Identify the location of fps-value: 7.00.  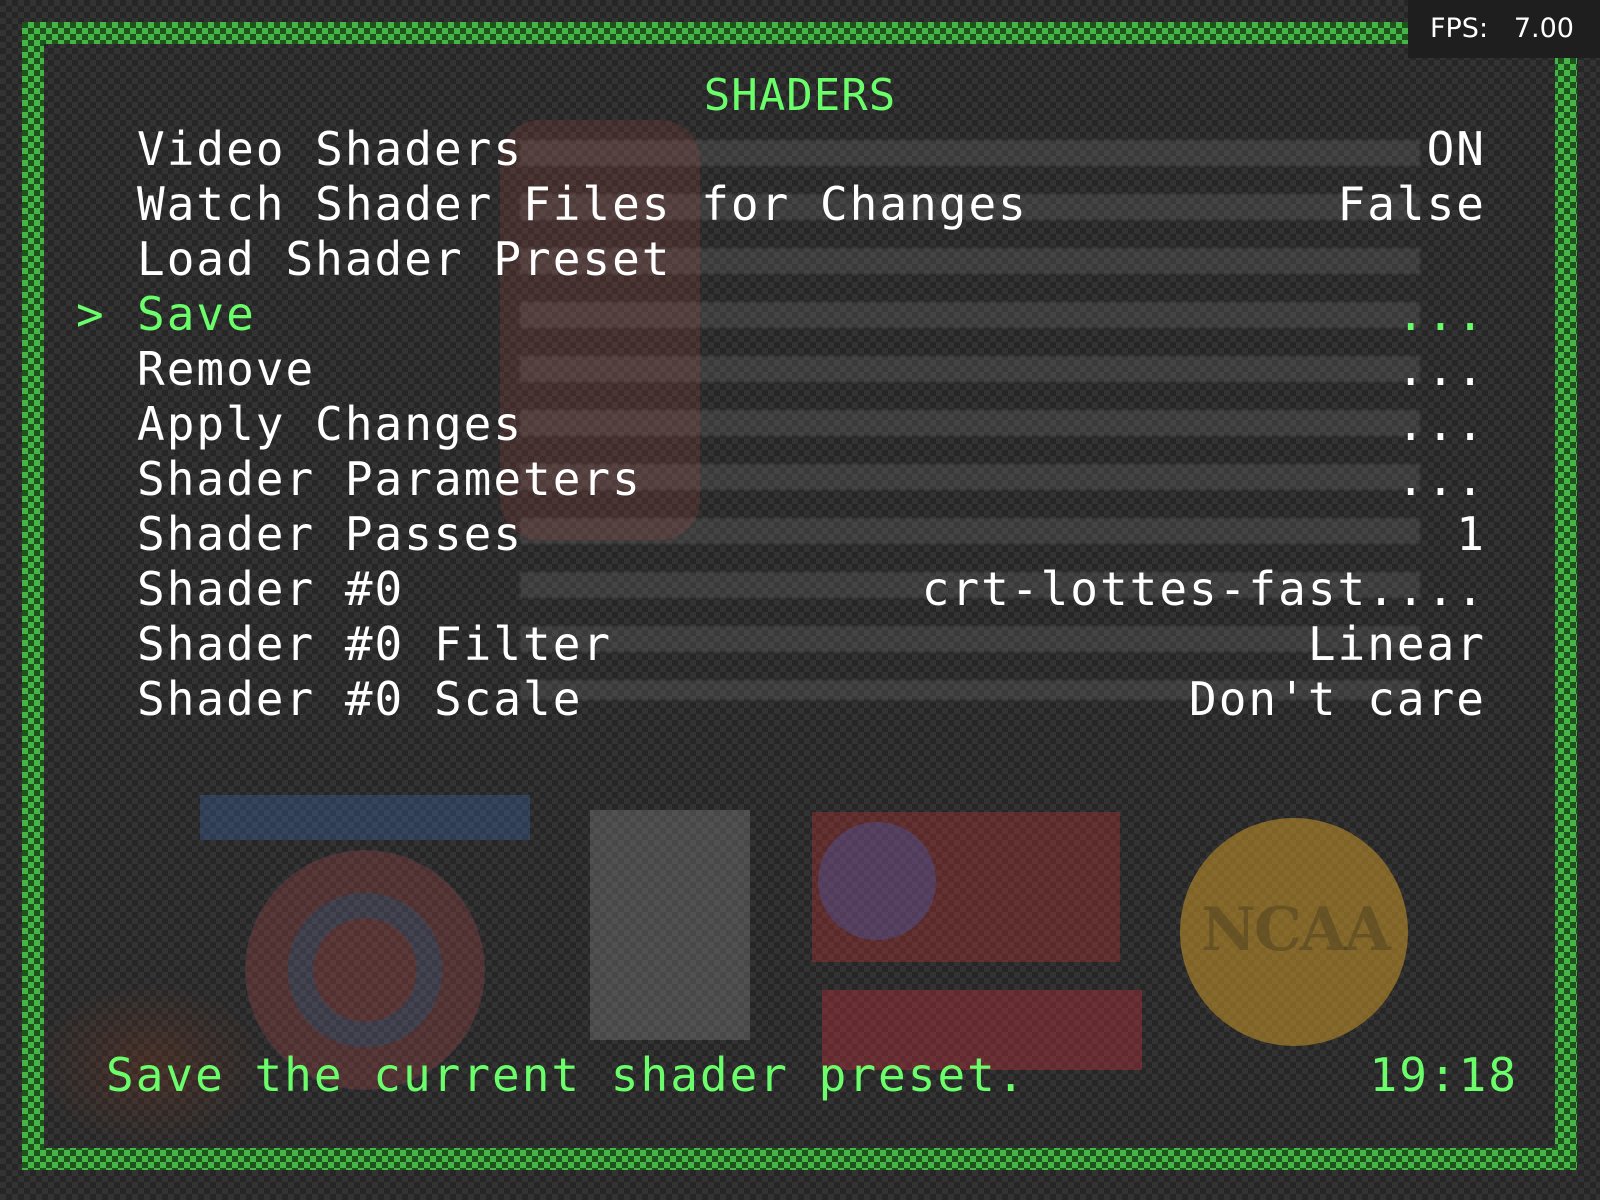
(1543, 28).